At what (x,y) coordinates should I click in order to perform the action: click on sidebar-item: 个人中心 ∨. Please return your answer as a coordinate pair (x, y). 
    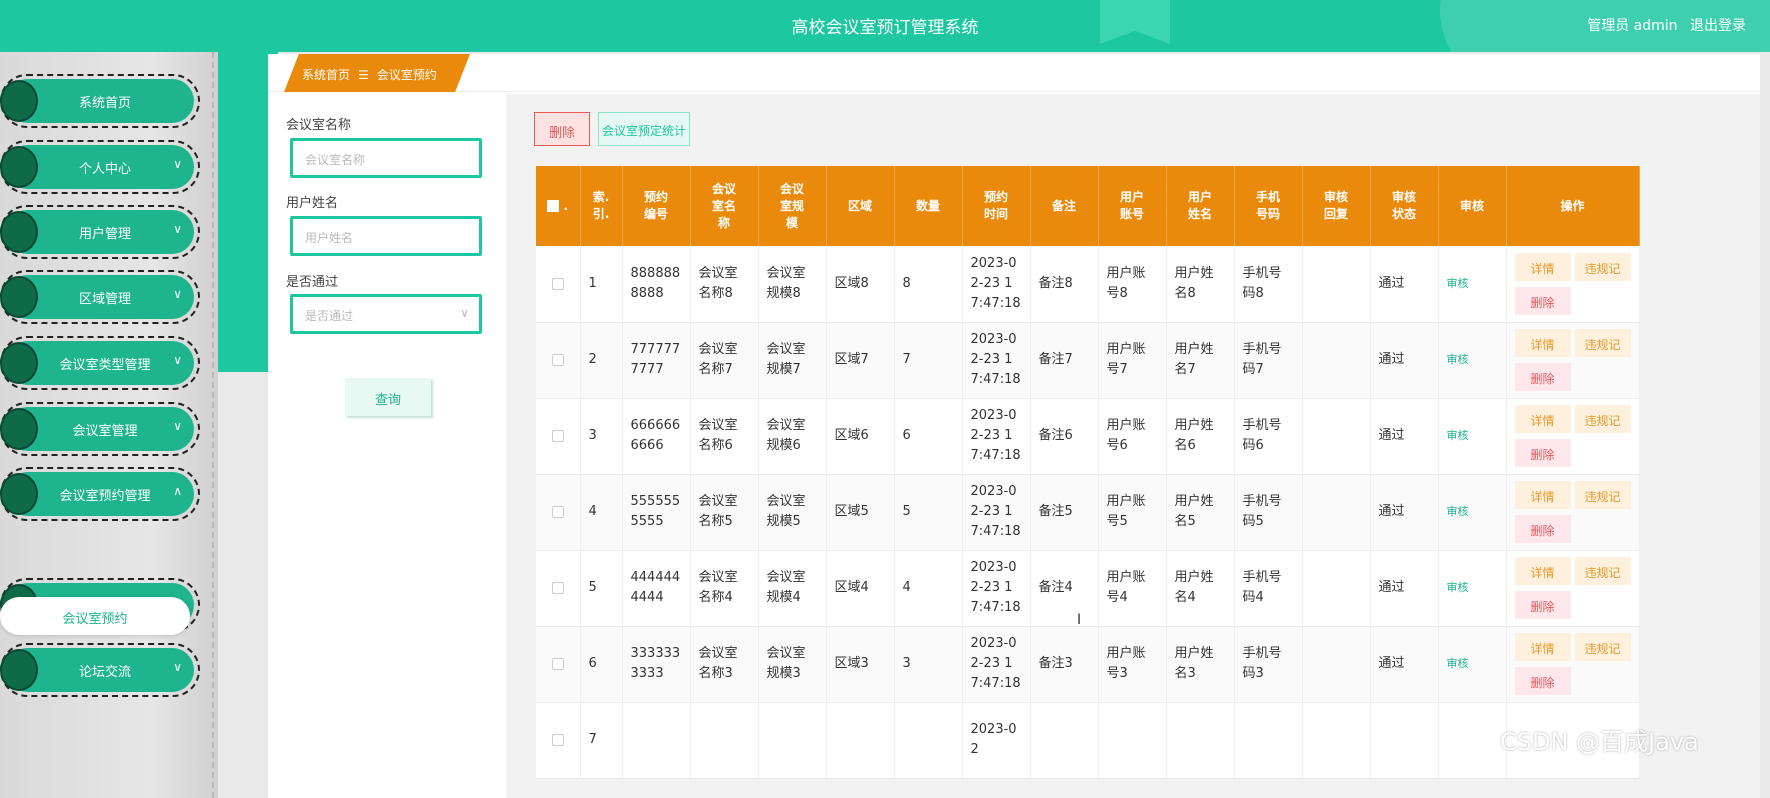
    Looking at the image, I should click on (100, 167).